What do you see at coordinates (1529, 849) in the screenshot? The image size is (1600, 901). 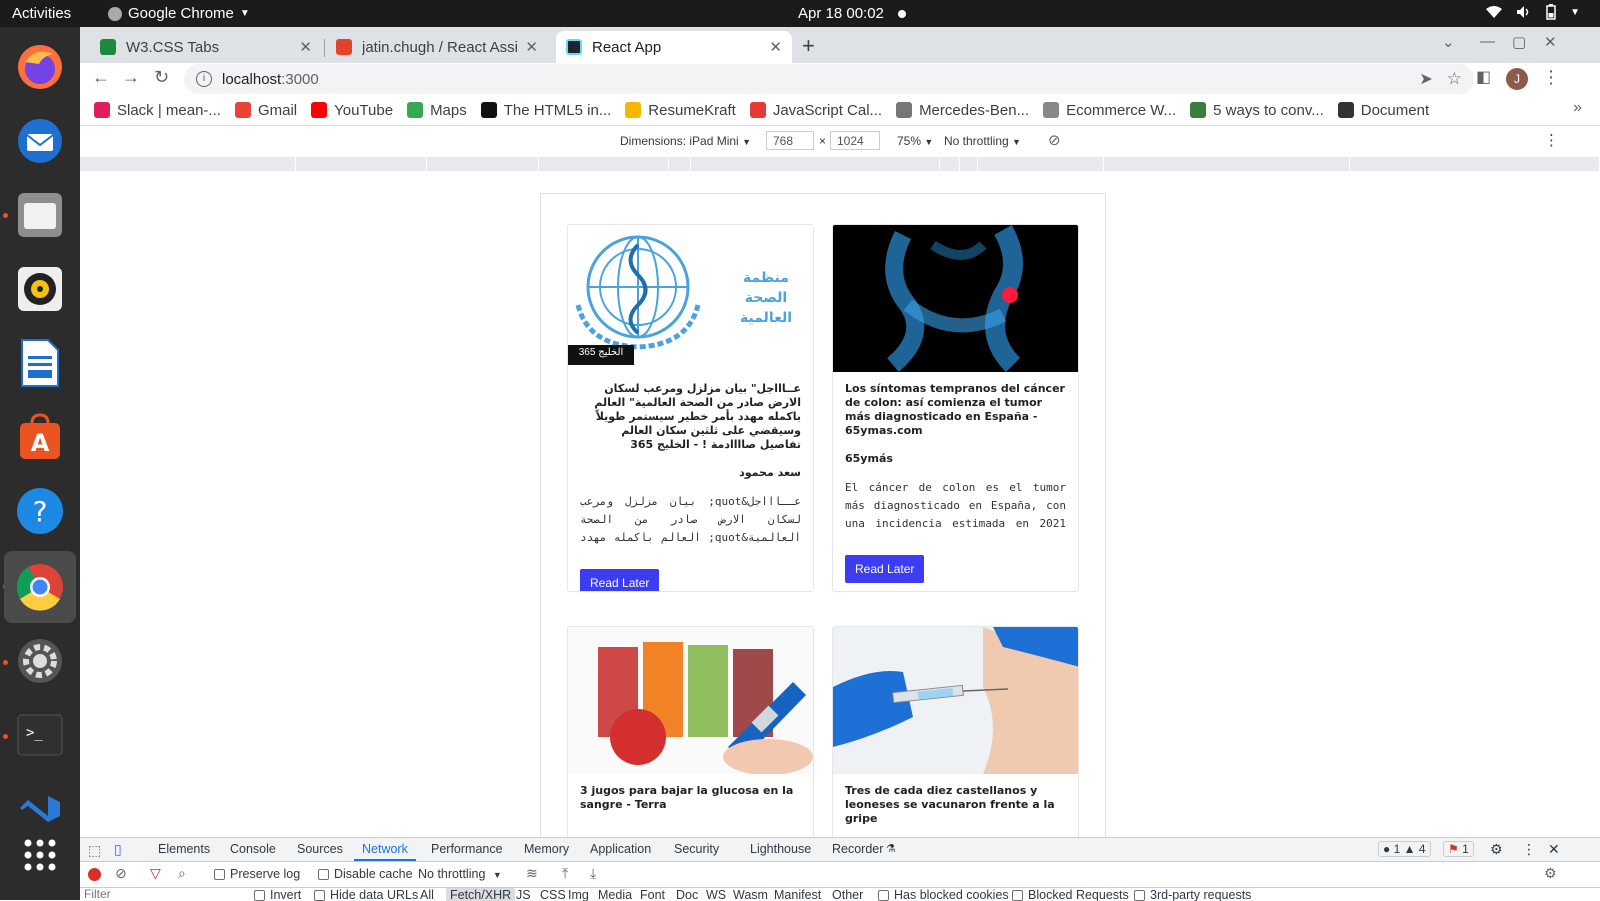 I see `devtools-more-icon: ⋮` at bounding box center [1529, 849].